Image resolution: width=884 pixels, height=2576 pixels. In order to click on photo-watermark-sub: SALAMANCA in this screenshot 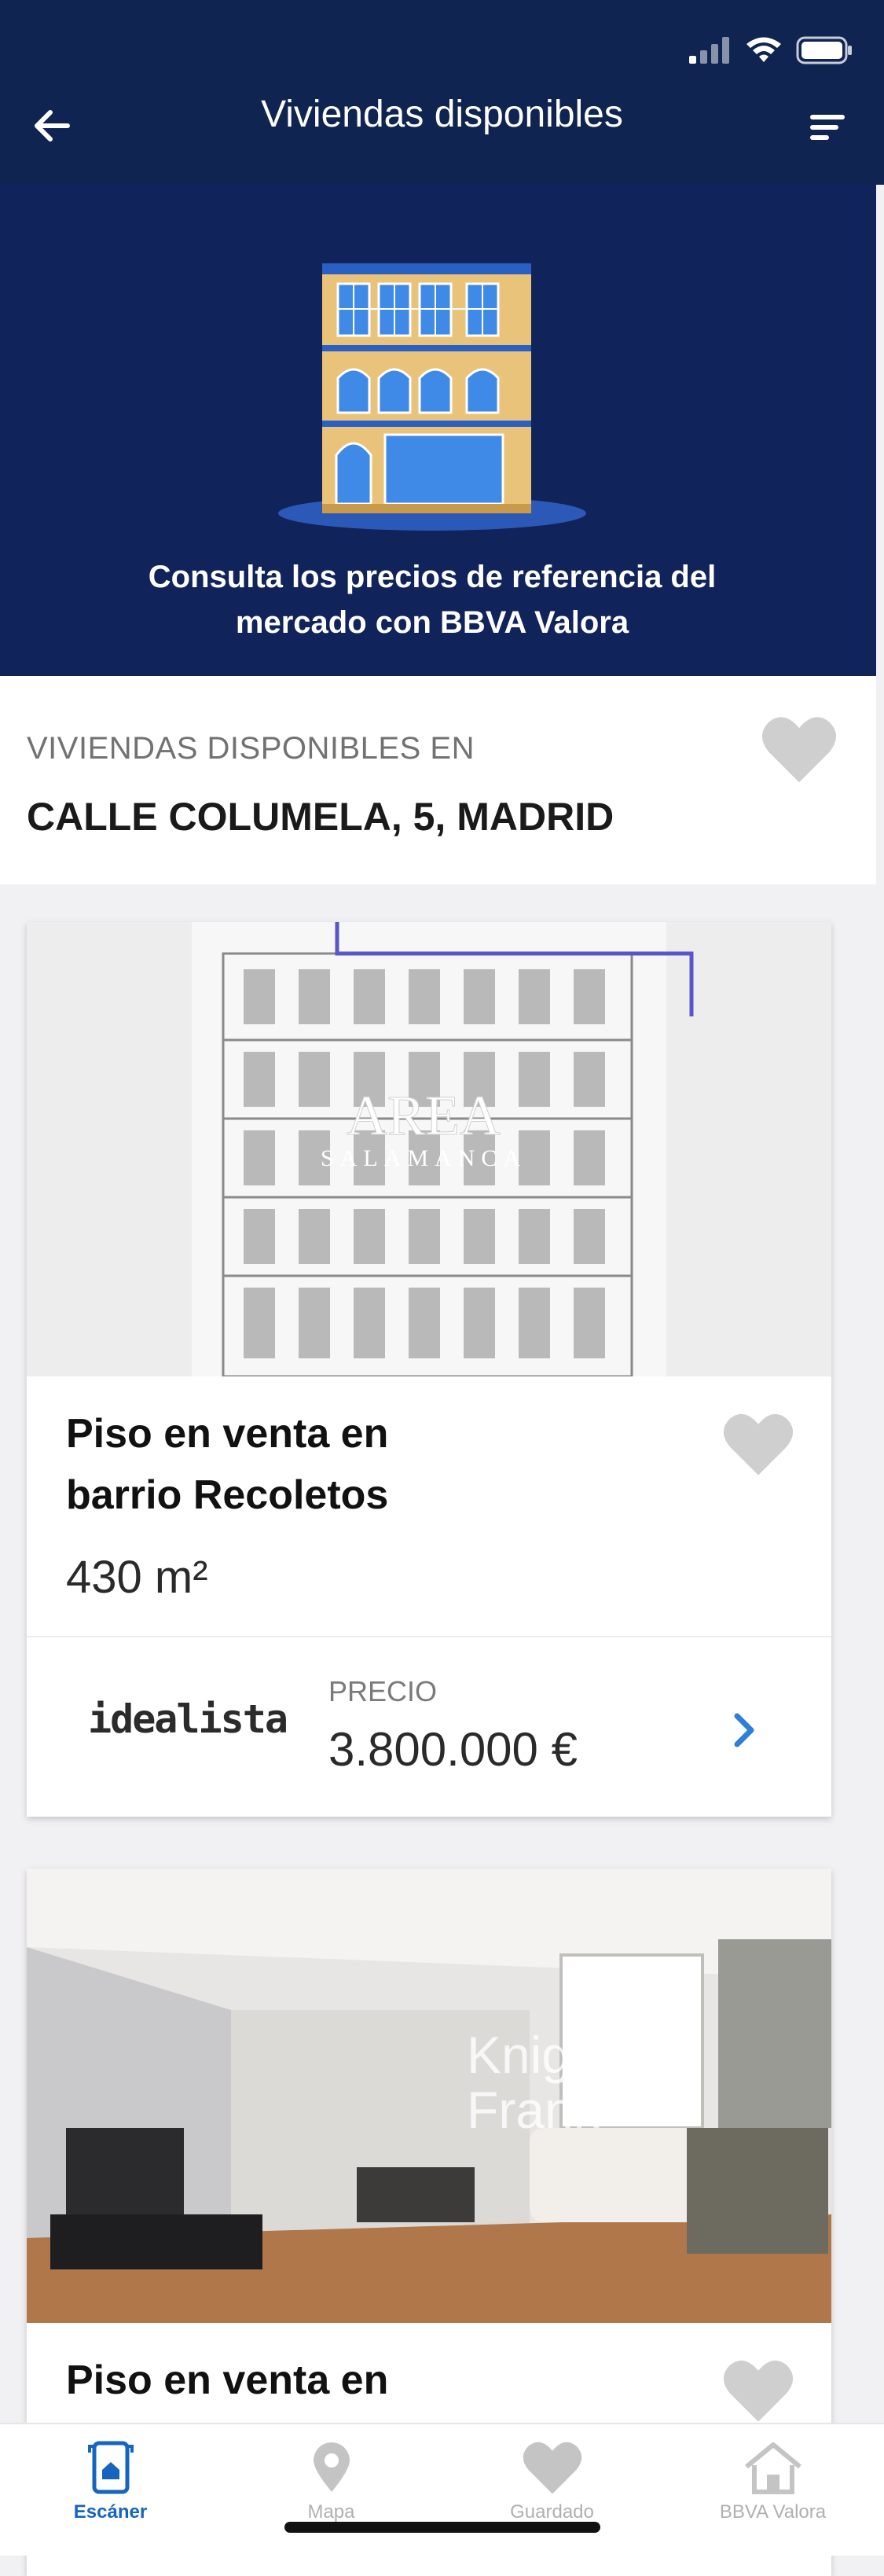, I will do `click(423, 1158)`.